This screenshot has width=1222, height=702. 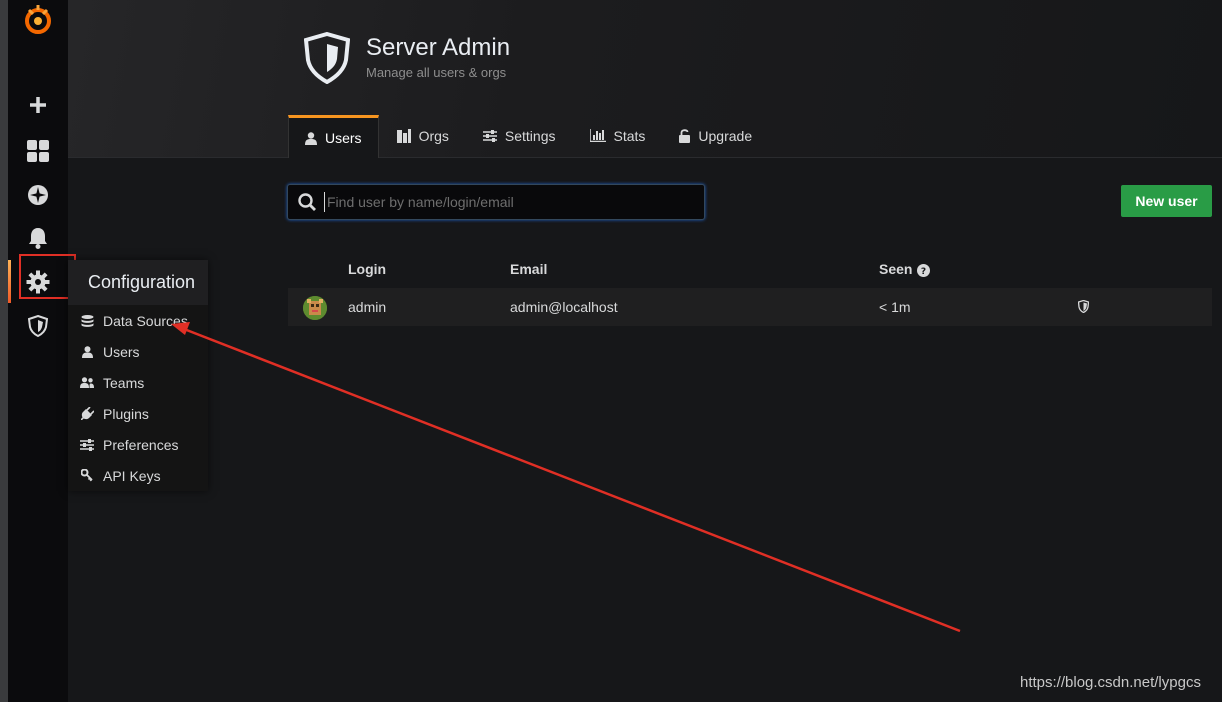 What do you see at coordinates (87, 475) in the screenshot?
I see `key-icon` at bounding box center [87, 475].